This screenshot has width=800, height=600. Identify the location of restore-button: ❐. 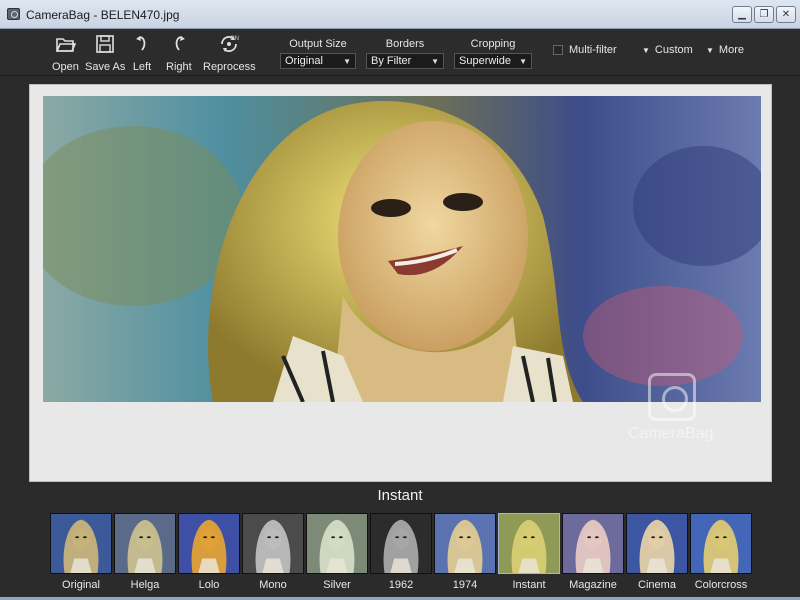
(764, 14).